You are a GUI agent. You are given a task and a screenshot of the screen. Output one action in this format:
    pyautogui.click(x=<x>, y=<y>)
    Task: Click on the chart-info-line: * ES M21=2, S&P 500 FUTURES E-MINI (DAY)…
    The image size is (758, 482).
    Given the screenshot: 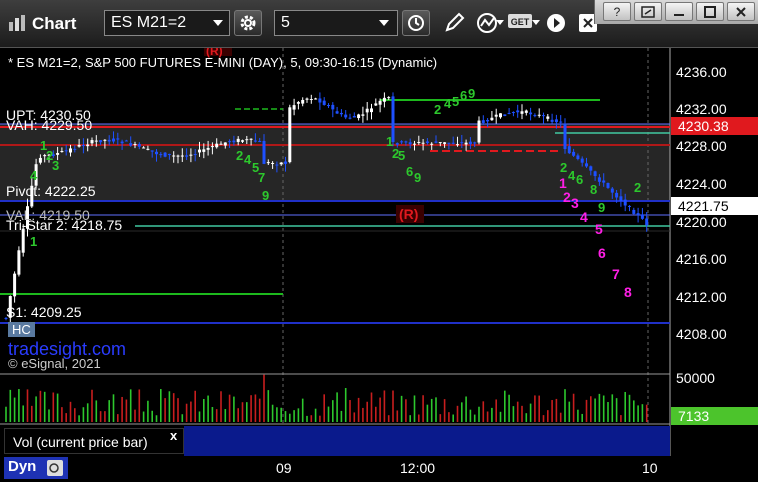 What is the action you would take?
    pyautogui.click(x=223, y=62)
    